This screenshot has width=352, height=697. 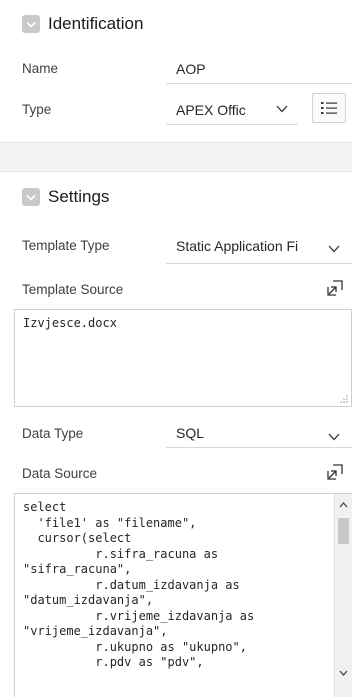 What do you see at coordinates (37, 109) in the screenshot?
I see `type-label: Type` at bounding box center [37, 109].